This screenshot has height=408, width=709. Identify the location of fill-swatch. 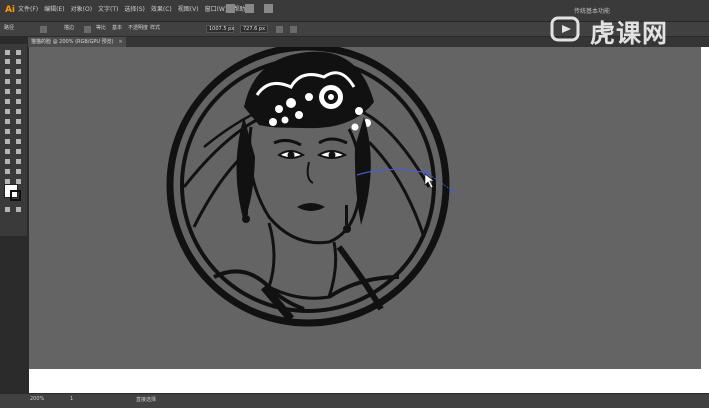
(43, 29).